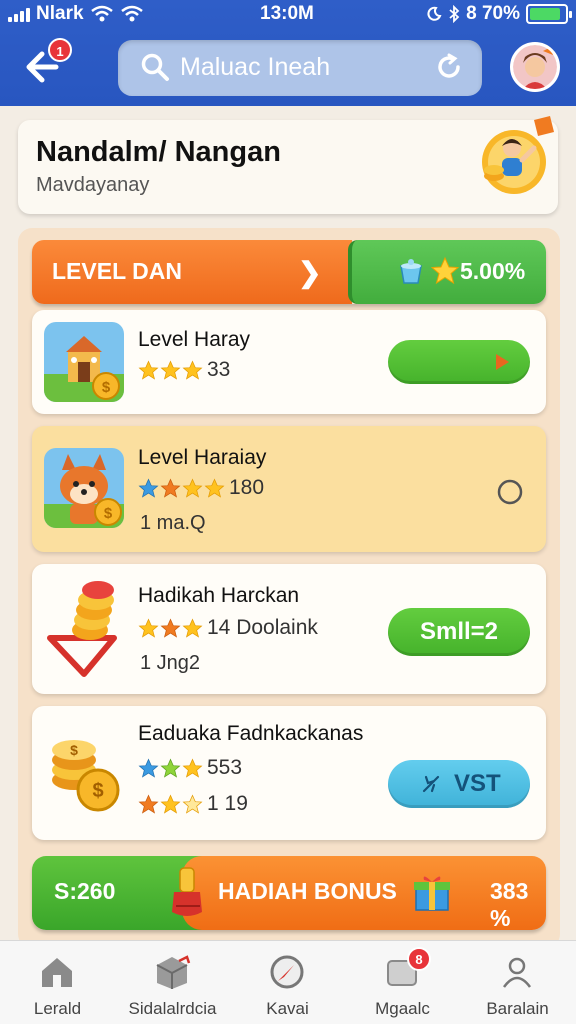  I want to click on level-rating-3: 14 Doolaink, so click(228, 628).